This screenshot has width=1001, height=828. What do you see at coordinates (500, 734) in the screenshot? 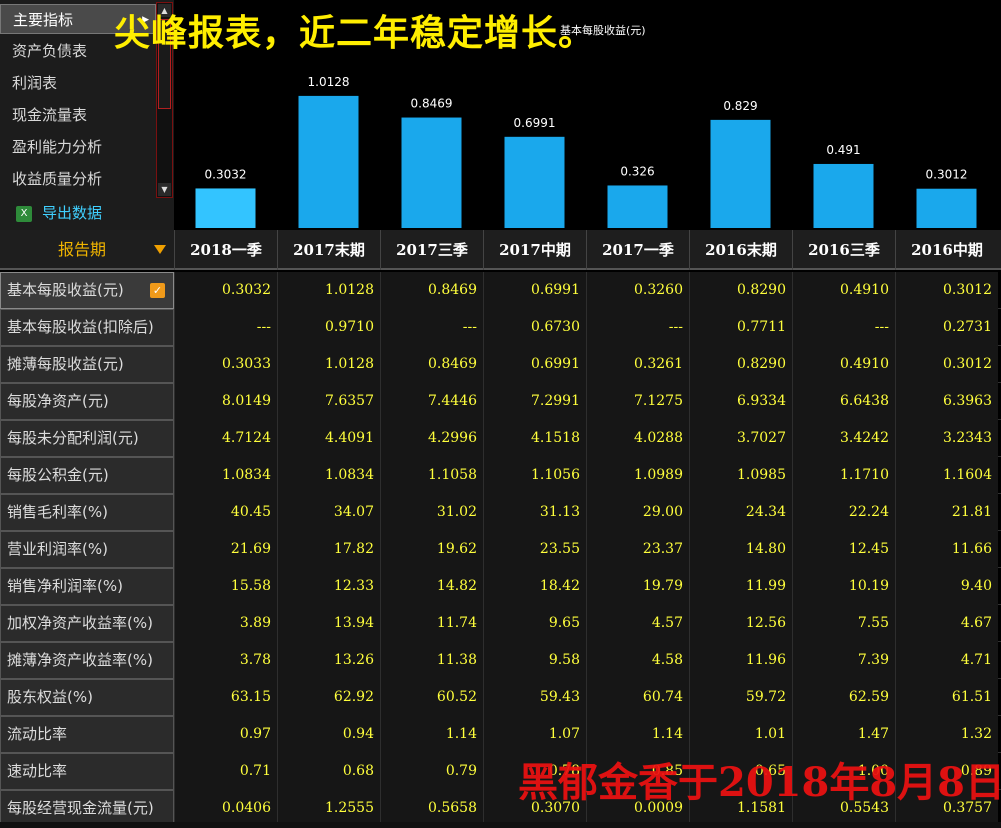
I see `table-row: 流动比率 0.97 0.94 1.14 1.07 1.14 1.01 1.47 1.32` at bounding box center [500, 734].